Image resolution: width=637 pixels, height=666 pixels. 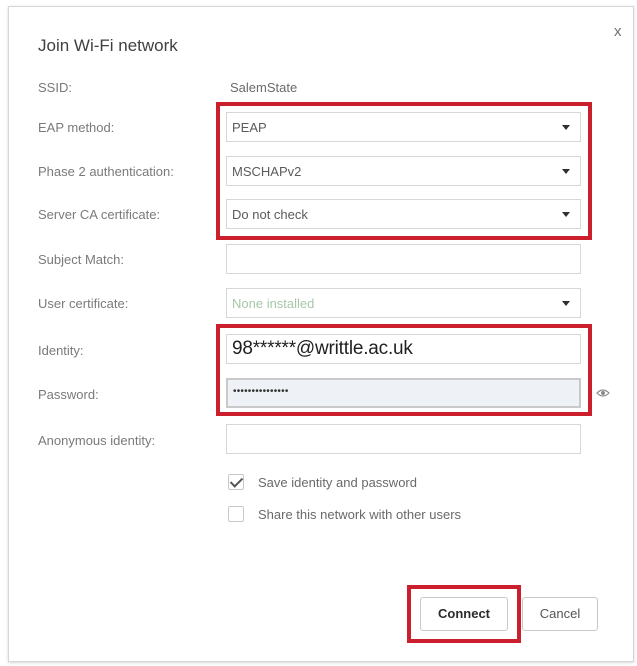 What do you see at coordinates (566, 303) in the screenshot?
I see `chevron-down-icon` at bounding box center [566, 303].